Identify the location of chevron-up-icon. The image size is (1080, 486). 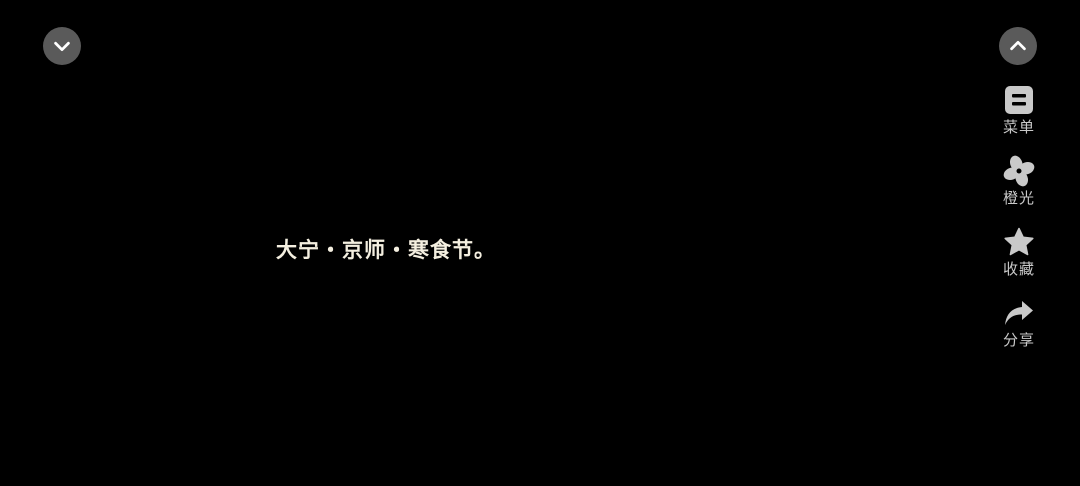
(1018, 45).